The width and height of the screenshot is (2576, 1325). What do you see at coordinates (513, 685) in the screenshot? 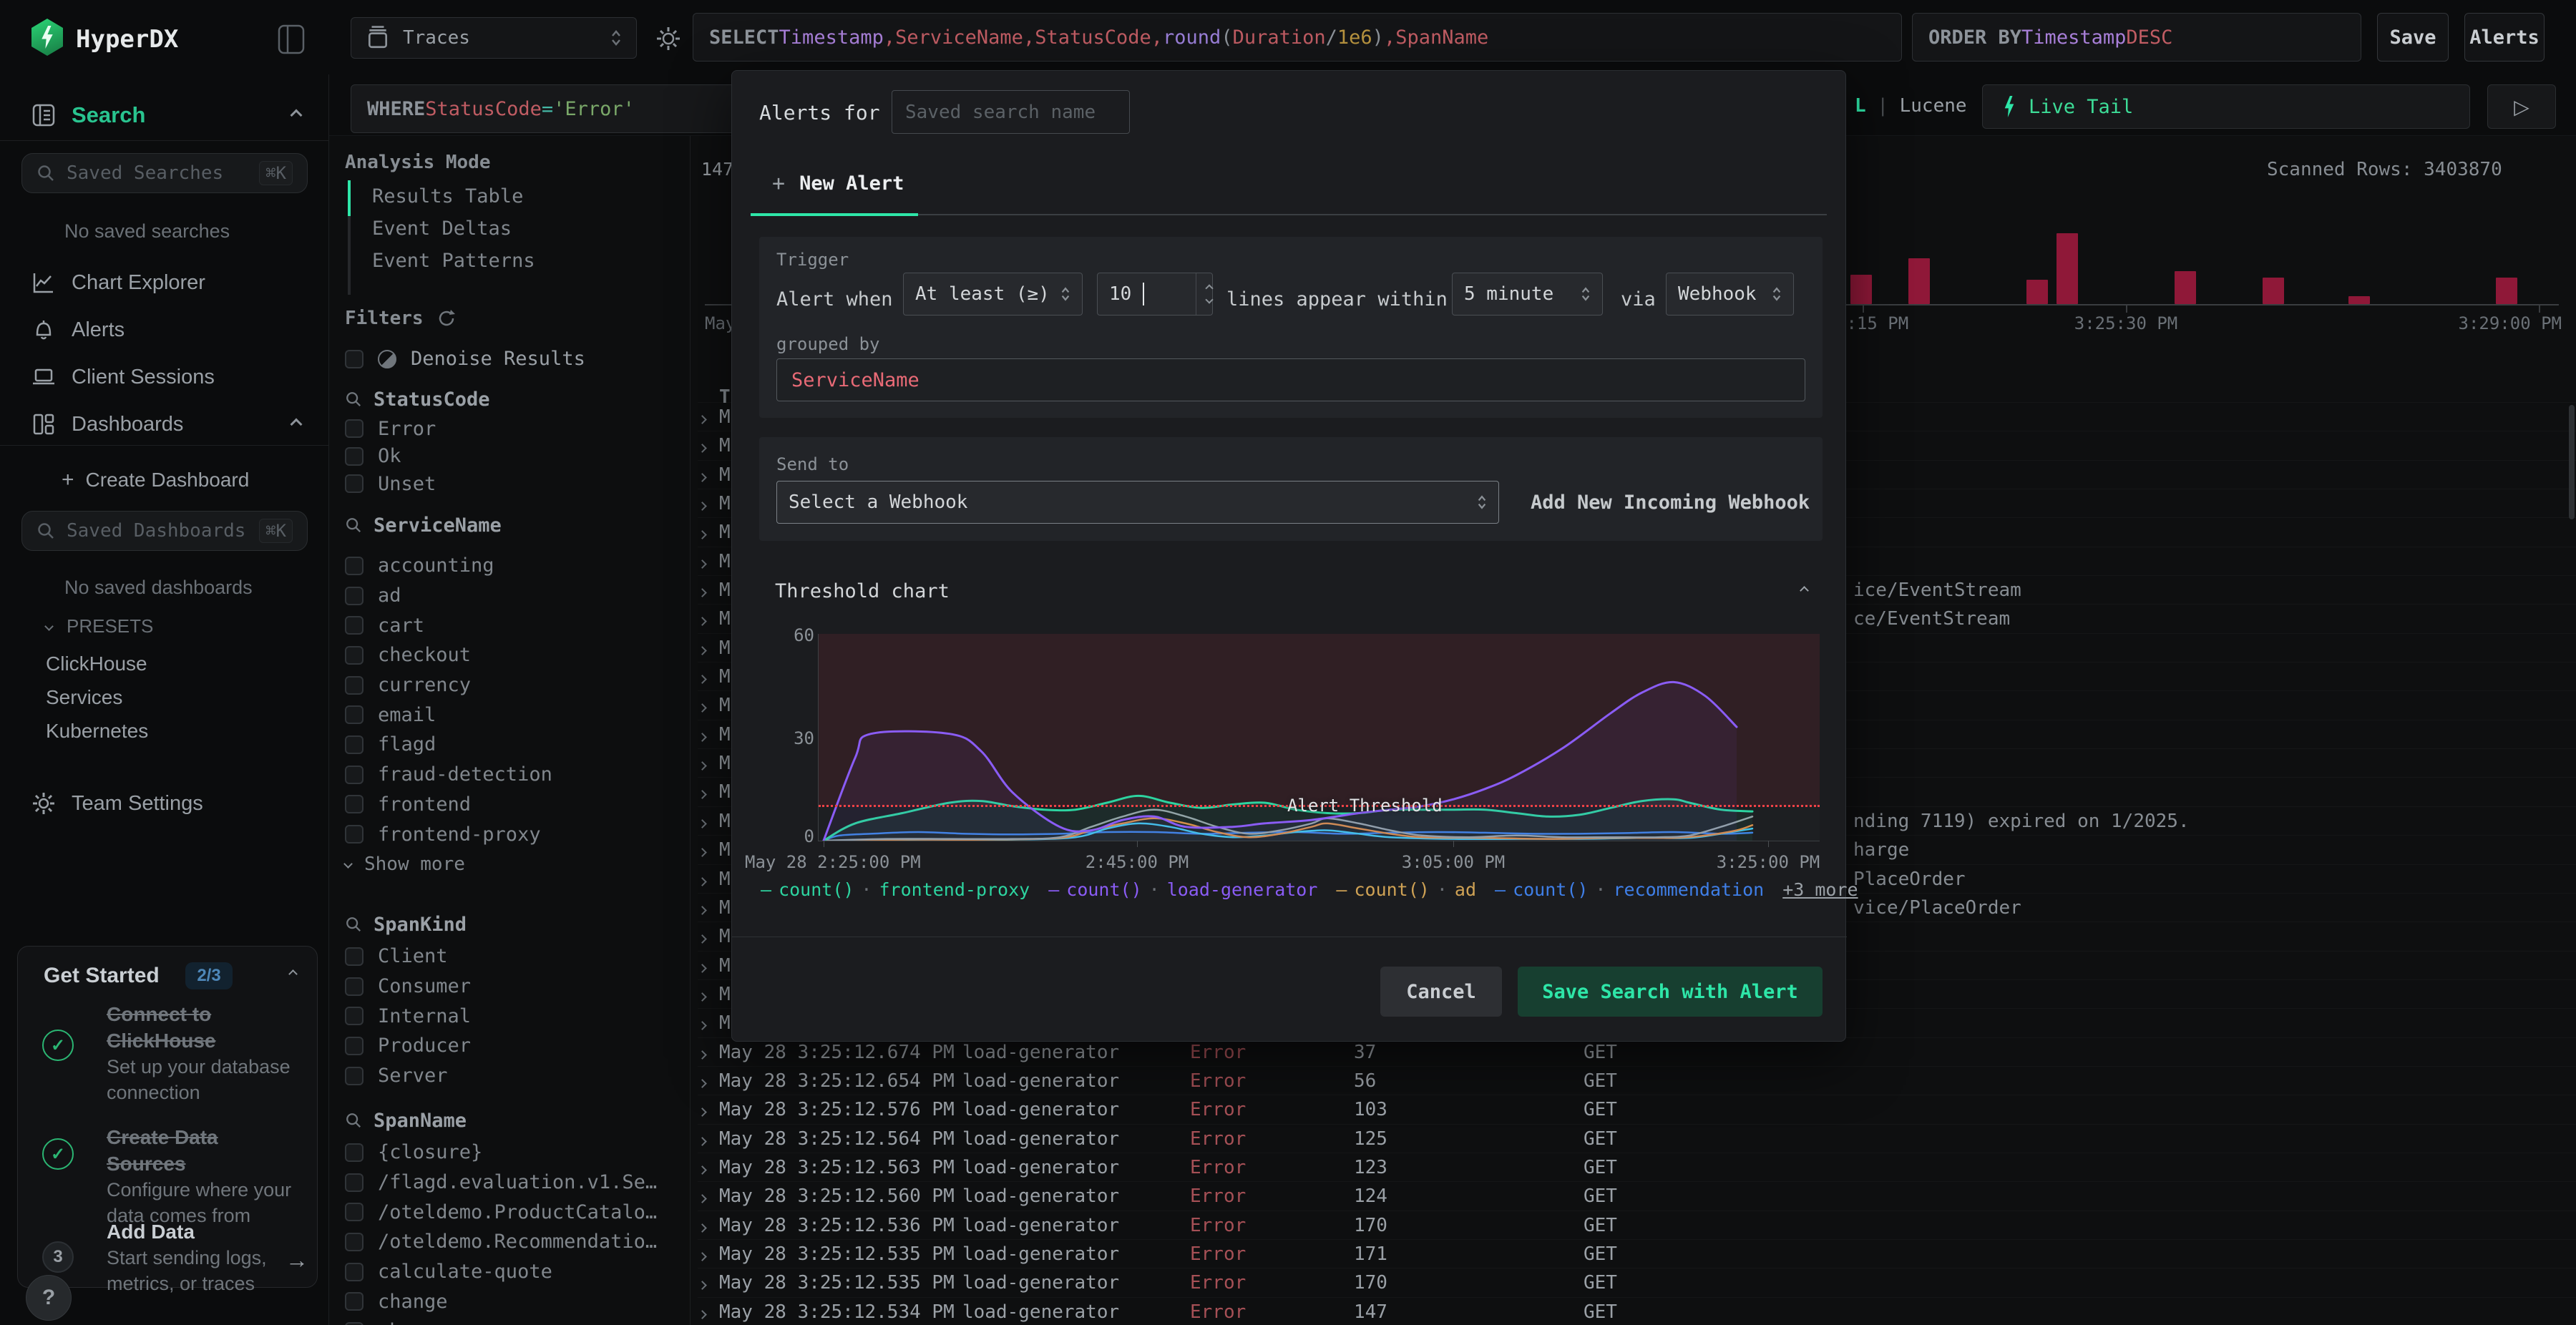
I see `filter-option: currency` at bounding box center [513, 685].